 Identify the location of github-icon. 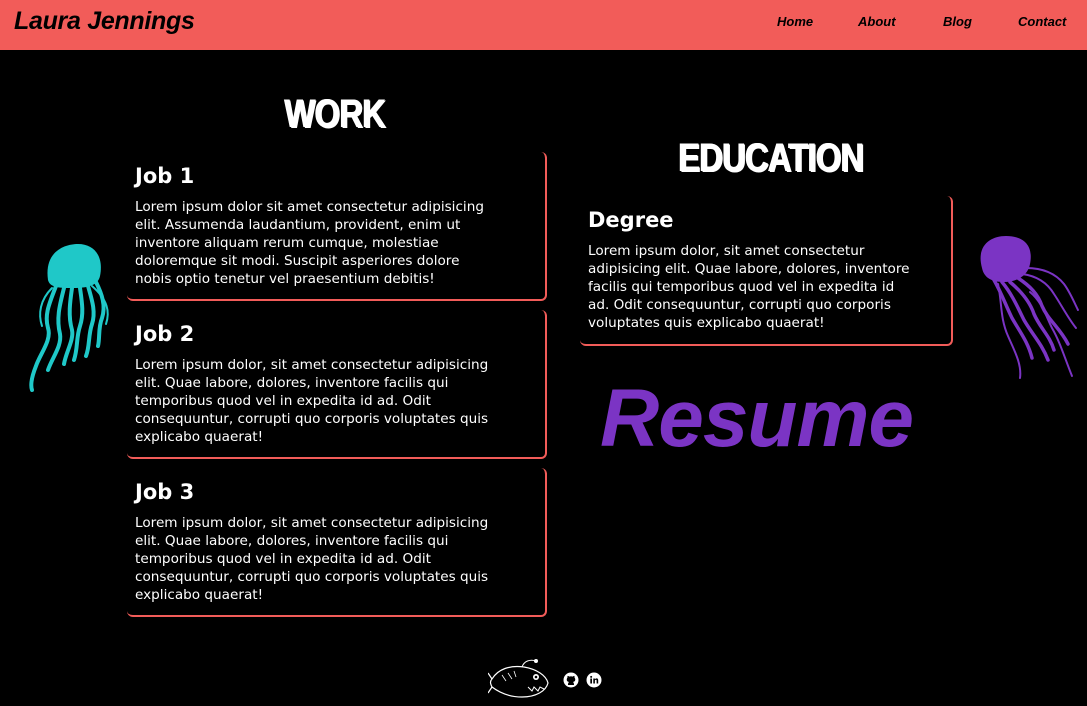
(571, 680).